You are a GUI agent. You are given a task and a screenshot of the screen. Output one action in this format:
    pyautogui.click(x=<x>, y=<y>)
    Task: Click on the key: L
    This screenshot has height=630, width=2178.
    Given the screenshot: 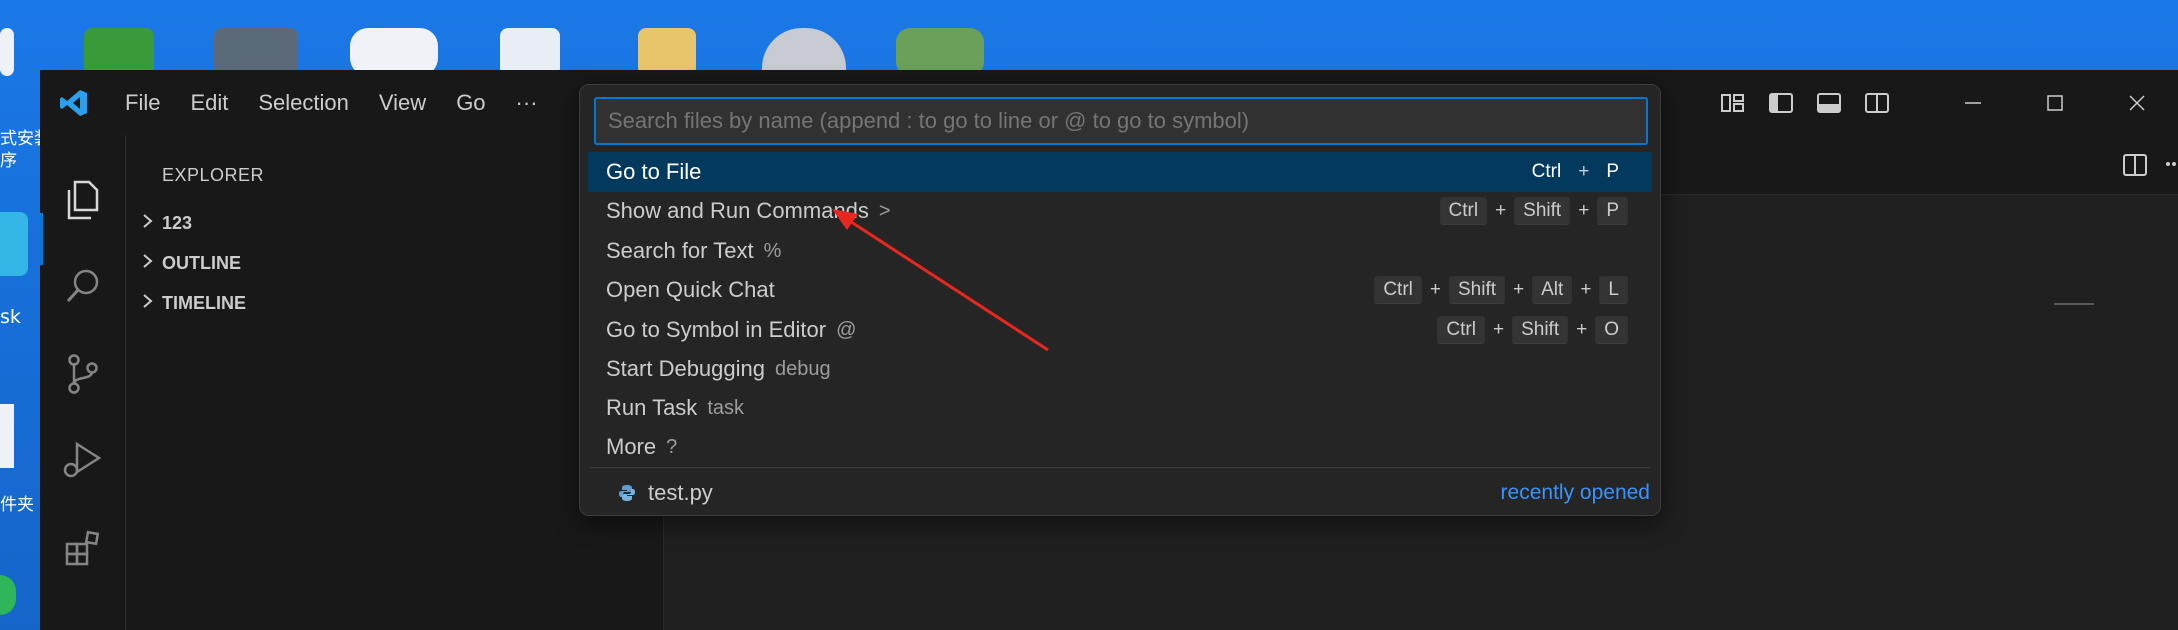 What is the action you would take?
    pyautogui.click(x=1613, y=290)
    